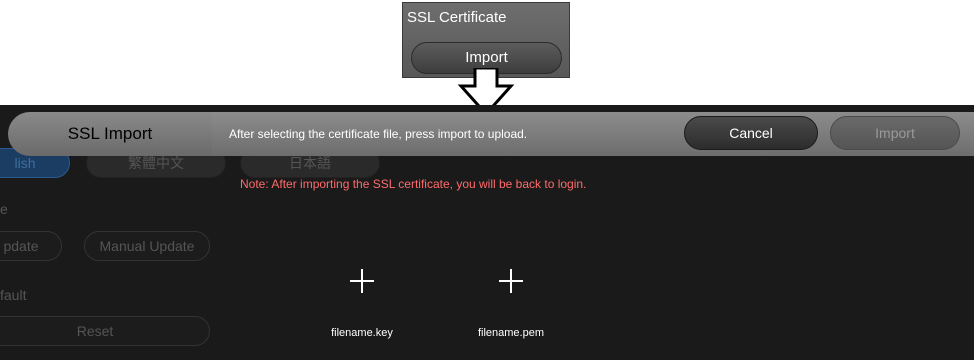 This screenshot has height=360, width=974. I want to click on default-label: fault, so click(13, 295).